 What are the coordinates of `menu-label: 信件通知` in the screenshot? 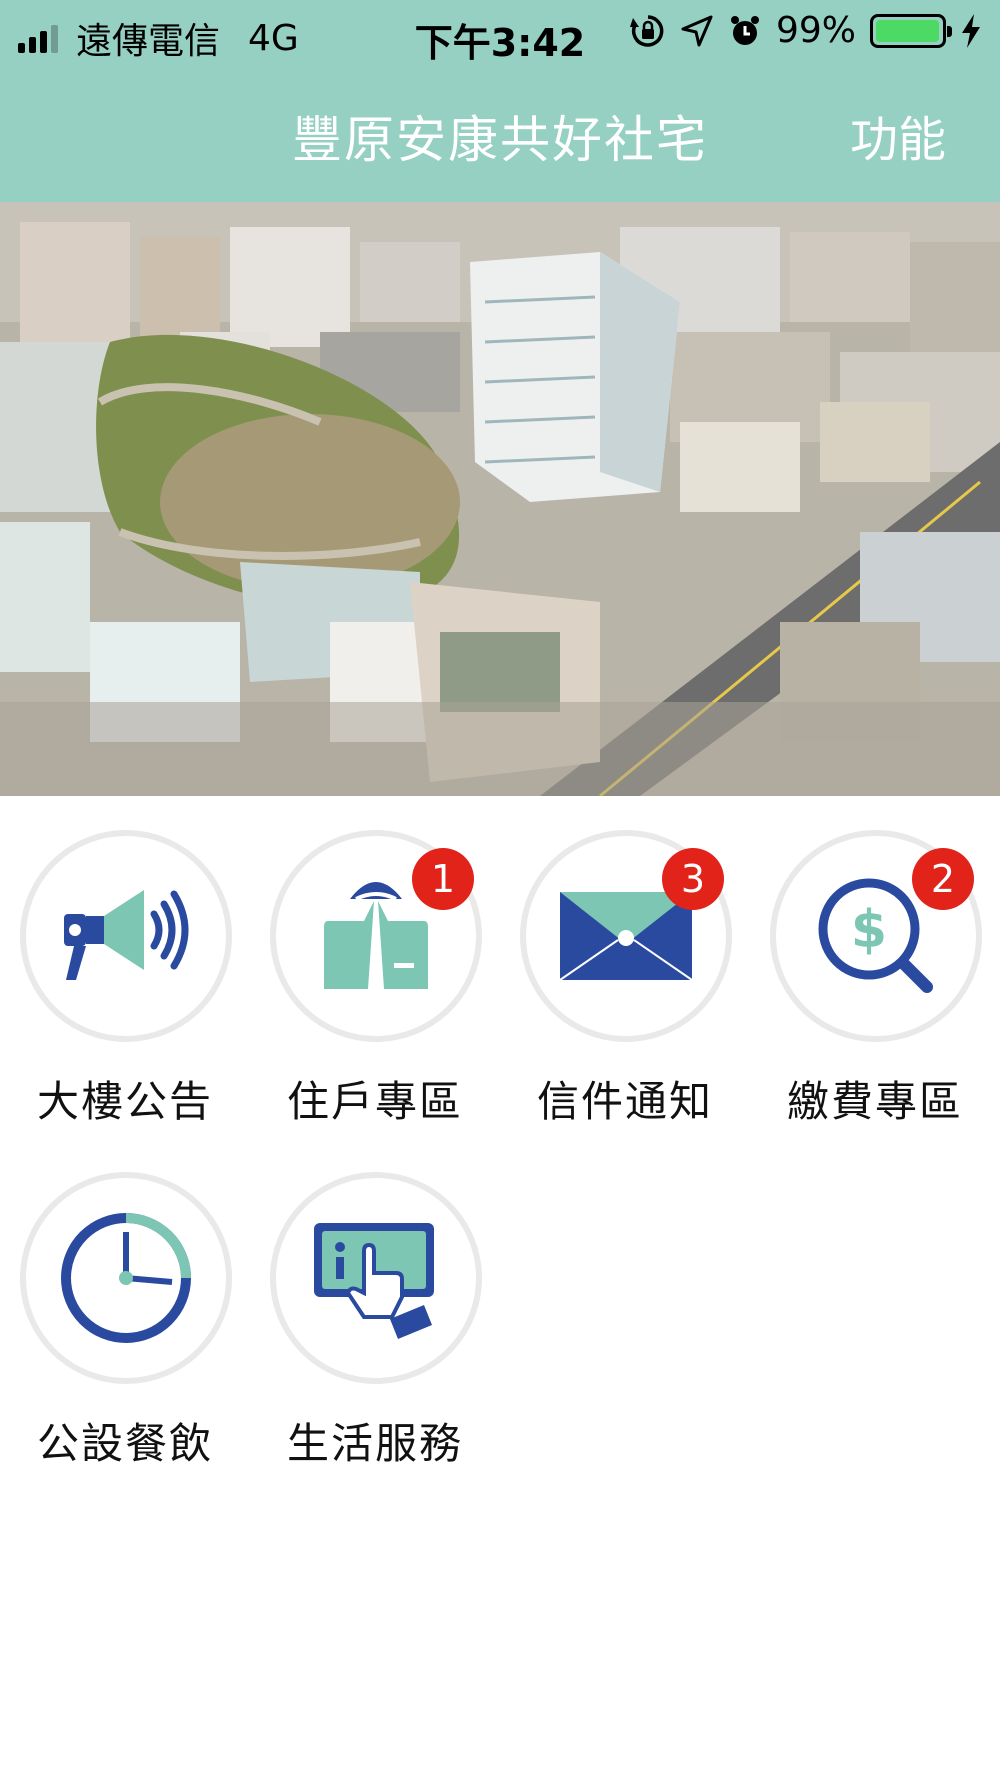 It's located at (624, 1101).